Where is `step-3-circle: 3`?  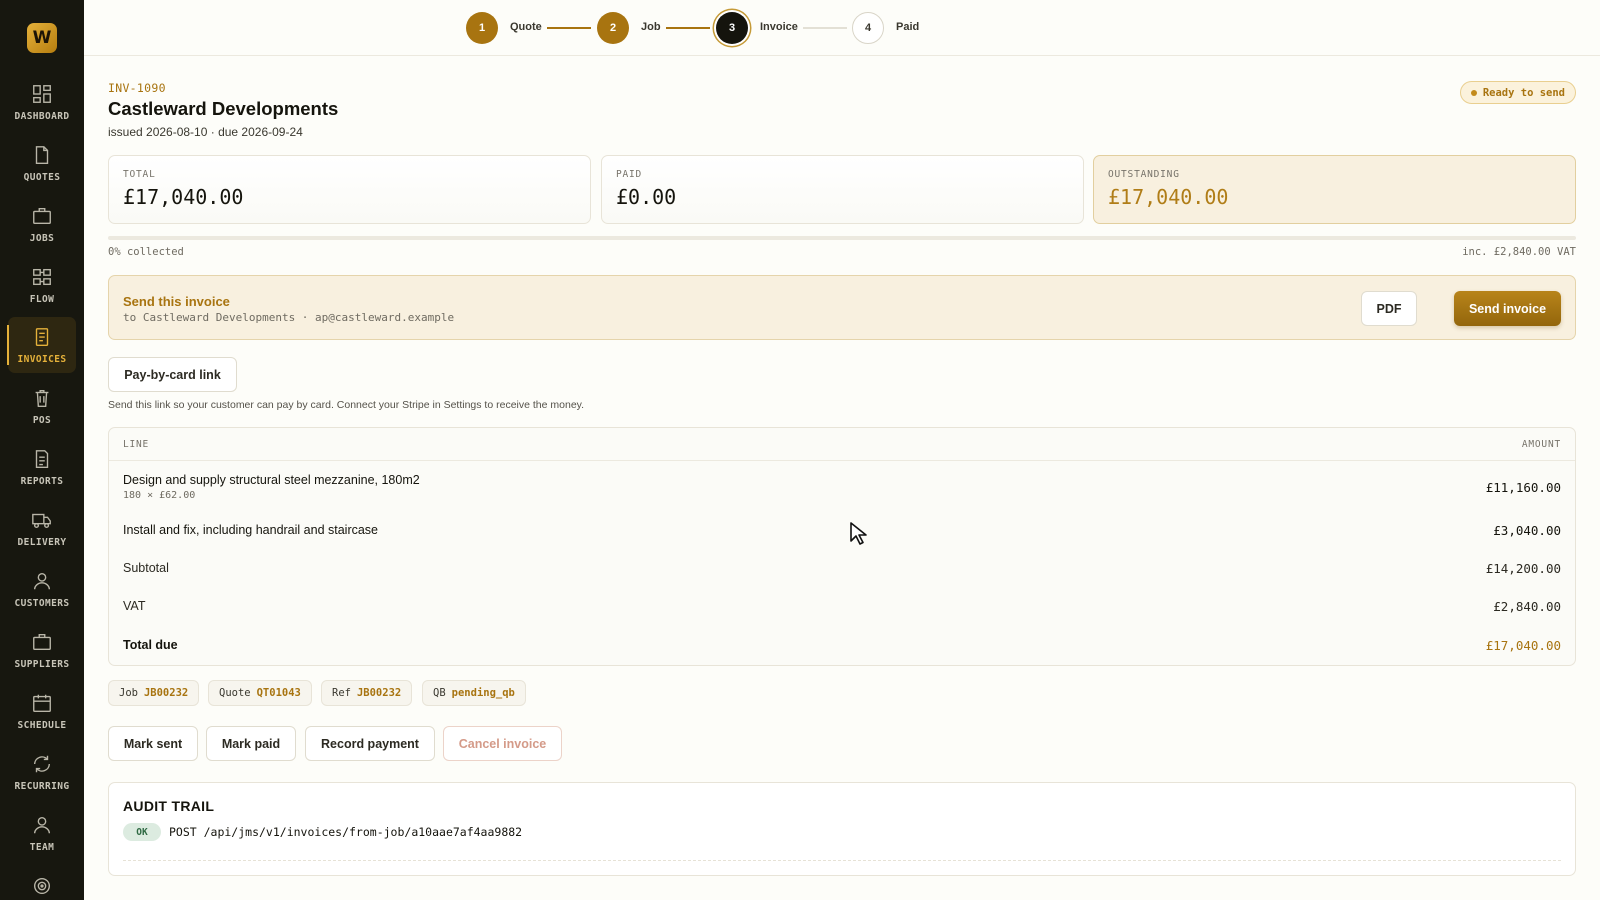 step-3-circle: 3 is located at coordinates (732, 28).